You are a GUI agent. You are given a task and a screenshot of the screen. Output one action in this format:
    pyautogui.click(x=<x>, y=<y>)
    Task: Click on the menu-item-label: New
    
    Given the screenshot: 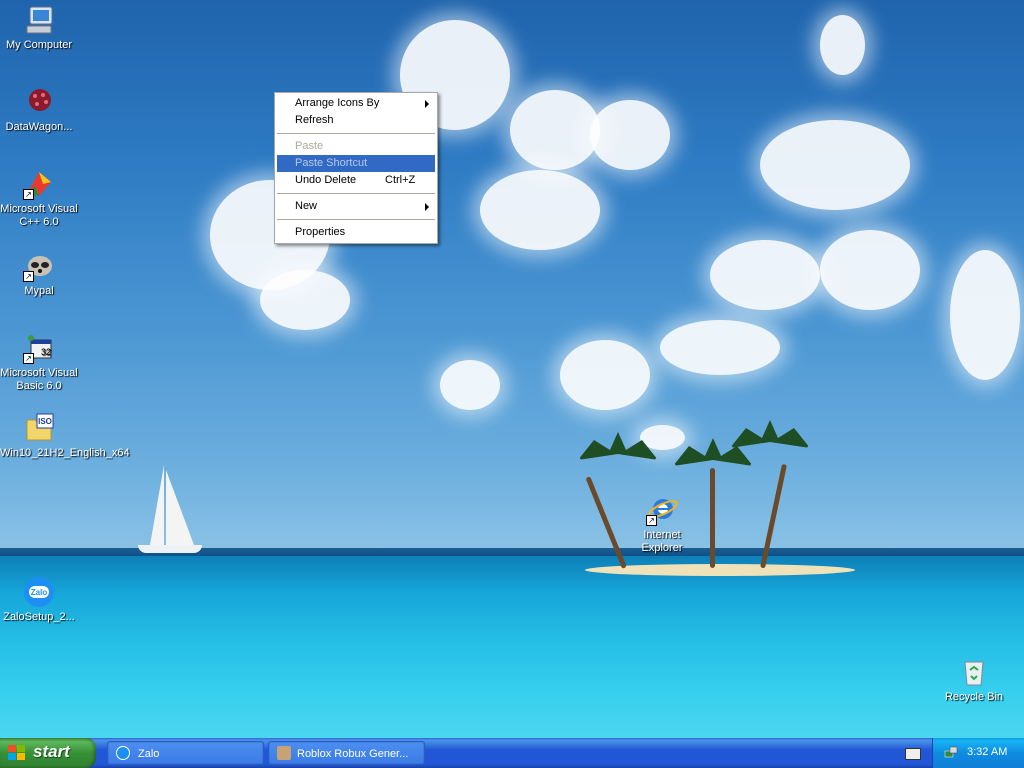 What is the action you would take?
    pyautogui.click(x=306, y=206)
    